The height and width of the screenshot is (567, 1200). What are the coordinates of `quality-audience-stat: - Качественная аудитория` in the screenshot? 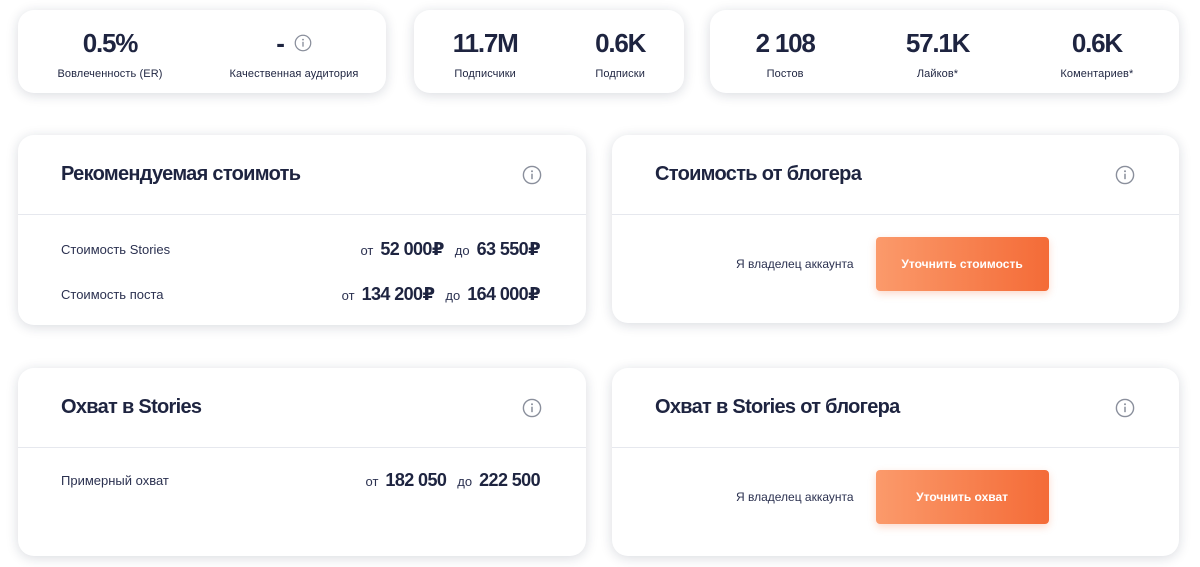 It's located at (294, 54).